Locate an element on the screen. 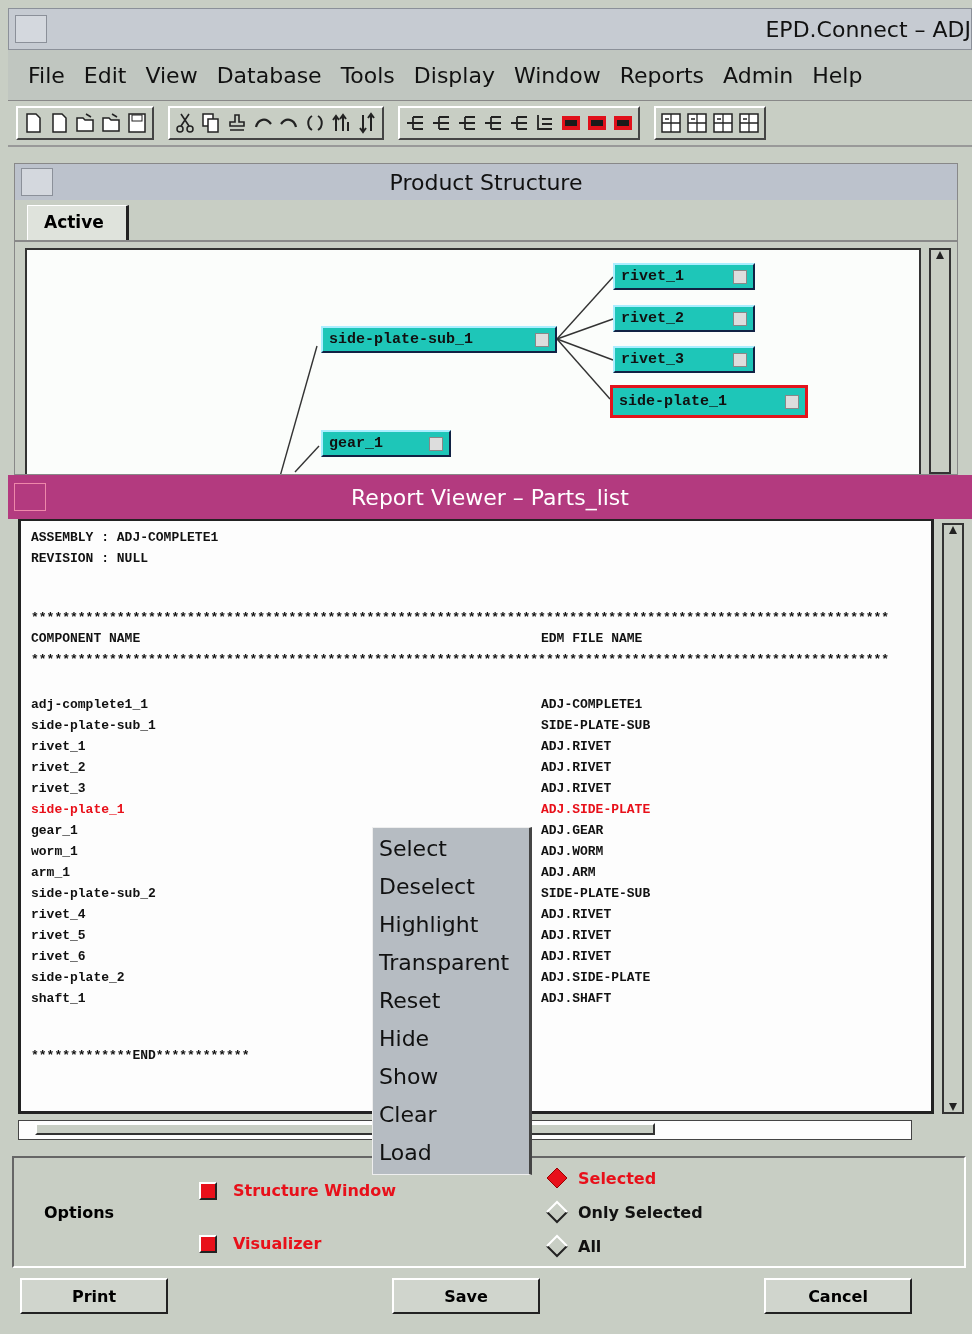 Image resolution: width=972 pixels, height=1334 pixels. tree-node: gear_1 is located at coordinates (386, 443).